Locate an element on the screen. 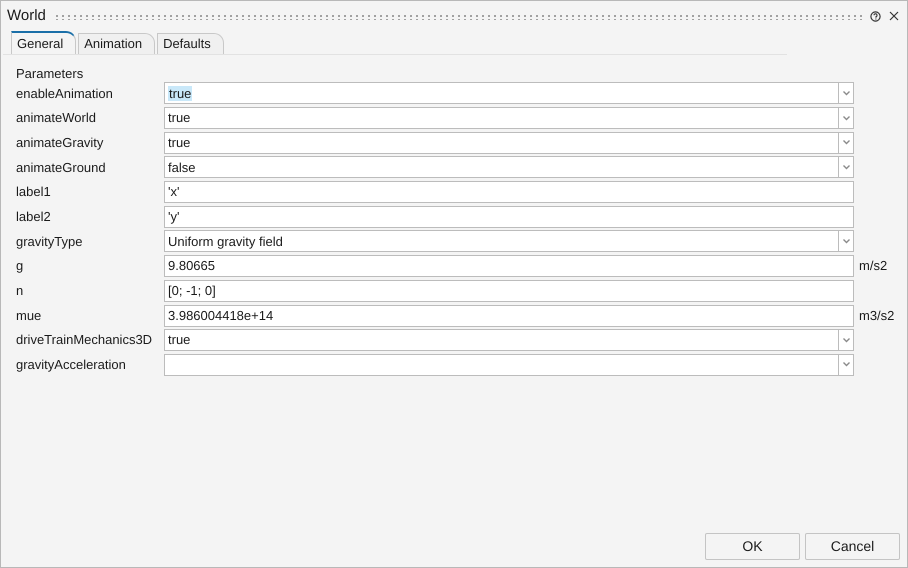 The image size is (908, 568). close-icon is located at coordinates (894, 16).